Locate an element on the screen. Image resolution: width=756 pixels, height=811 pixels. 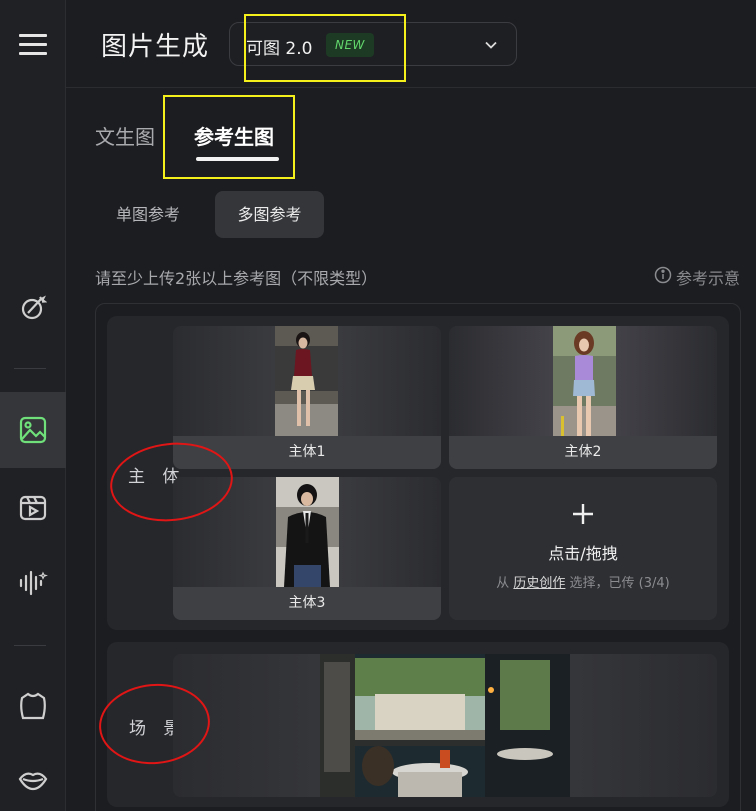
reference-example-link: 参考示意 is located at coordinates (697, 277).